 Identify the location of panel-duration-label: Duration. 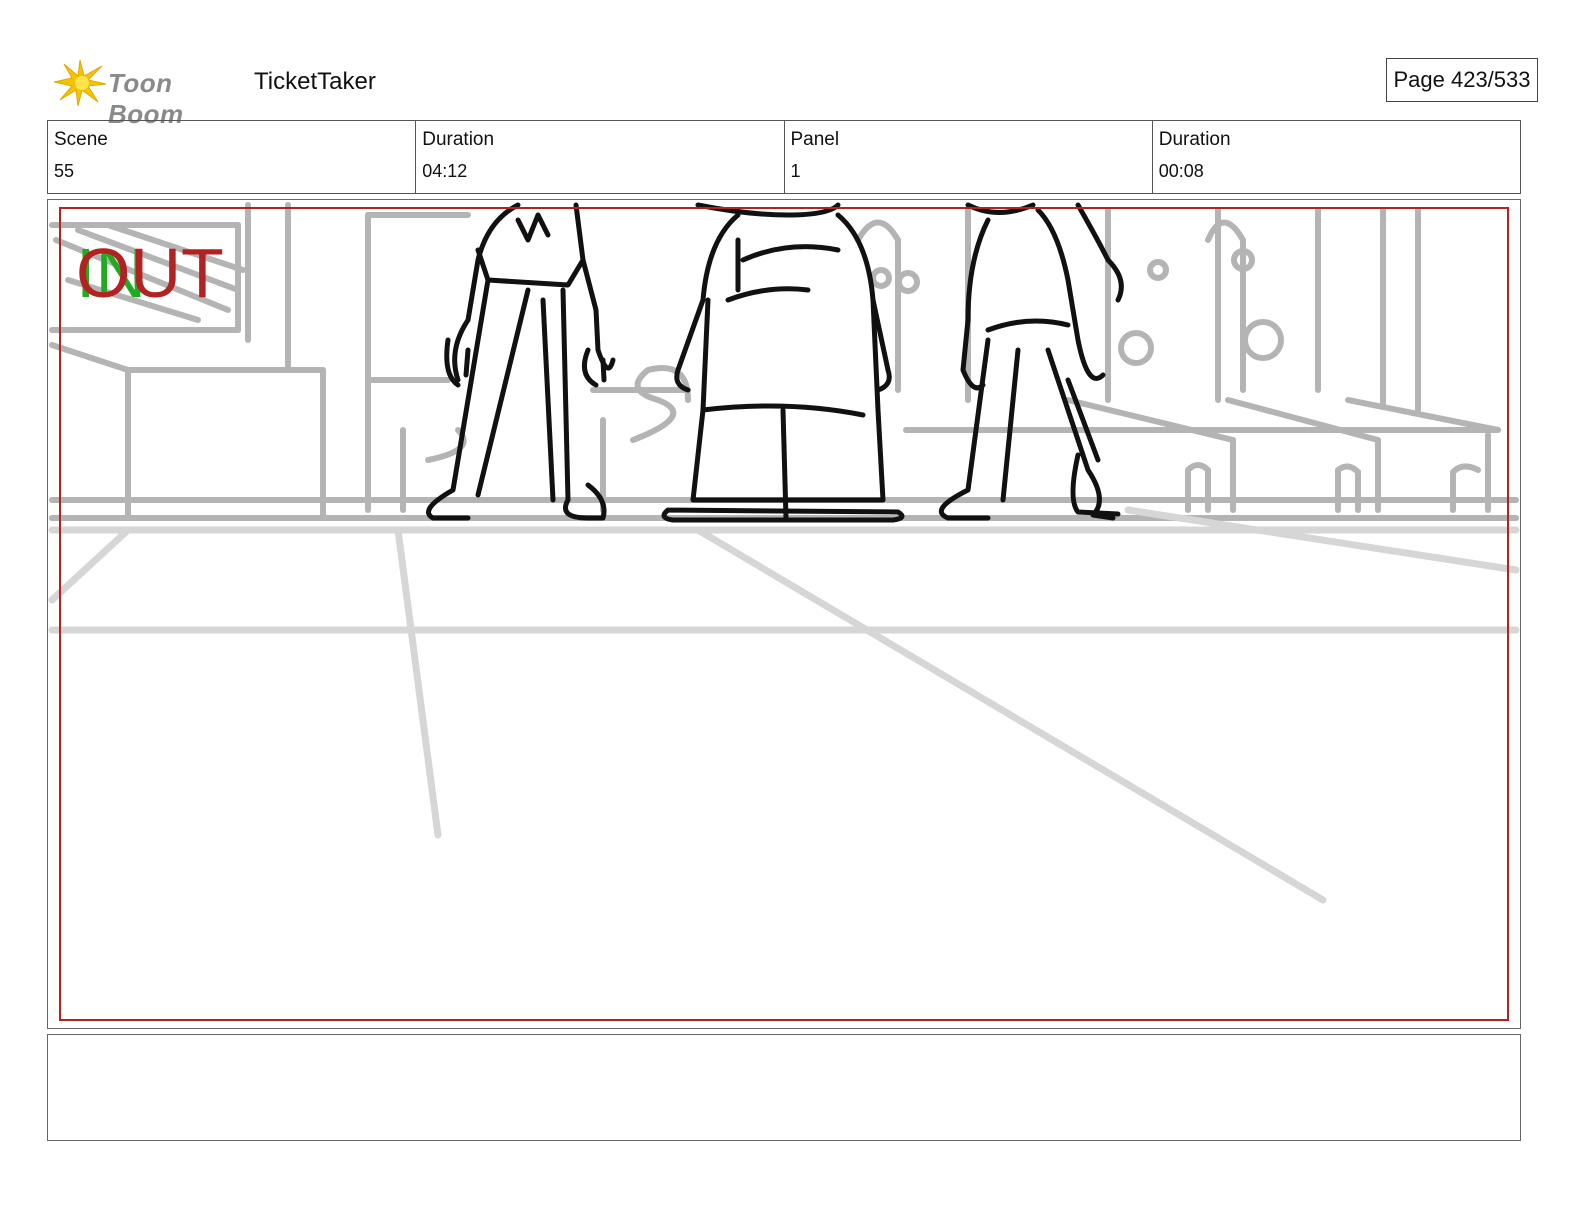
(1194, 139).